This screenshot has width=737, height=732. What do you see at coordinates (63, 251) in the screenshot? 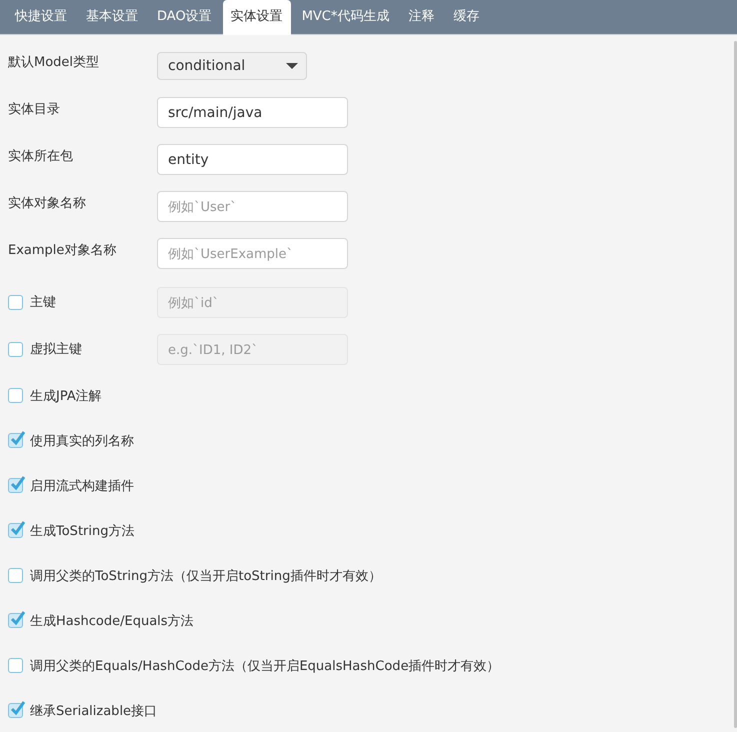
I see `field-label: Example对象名称` at bounding box center [63, 251].